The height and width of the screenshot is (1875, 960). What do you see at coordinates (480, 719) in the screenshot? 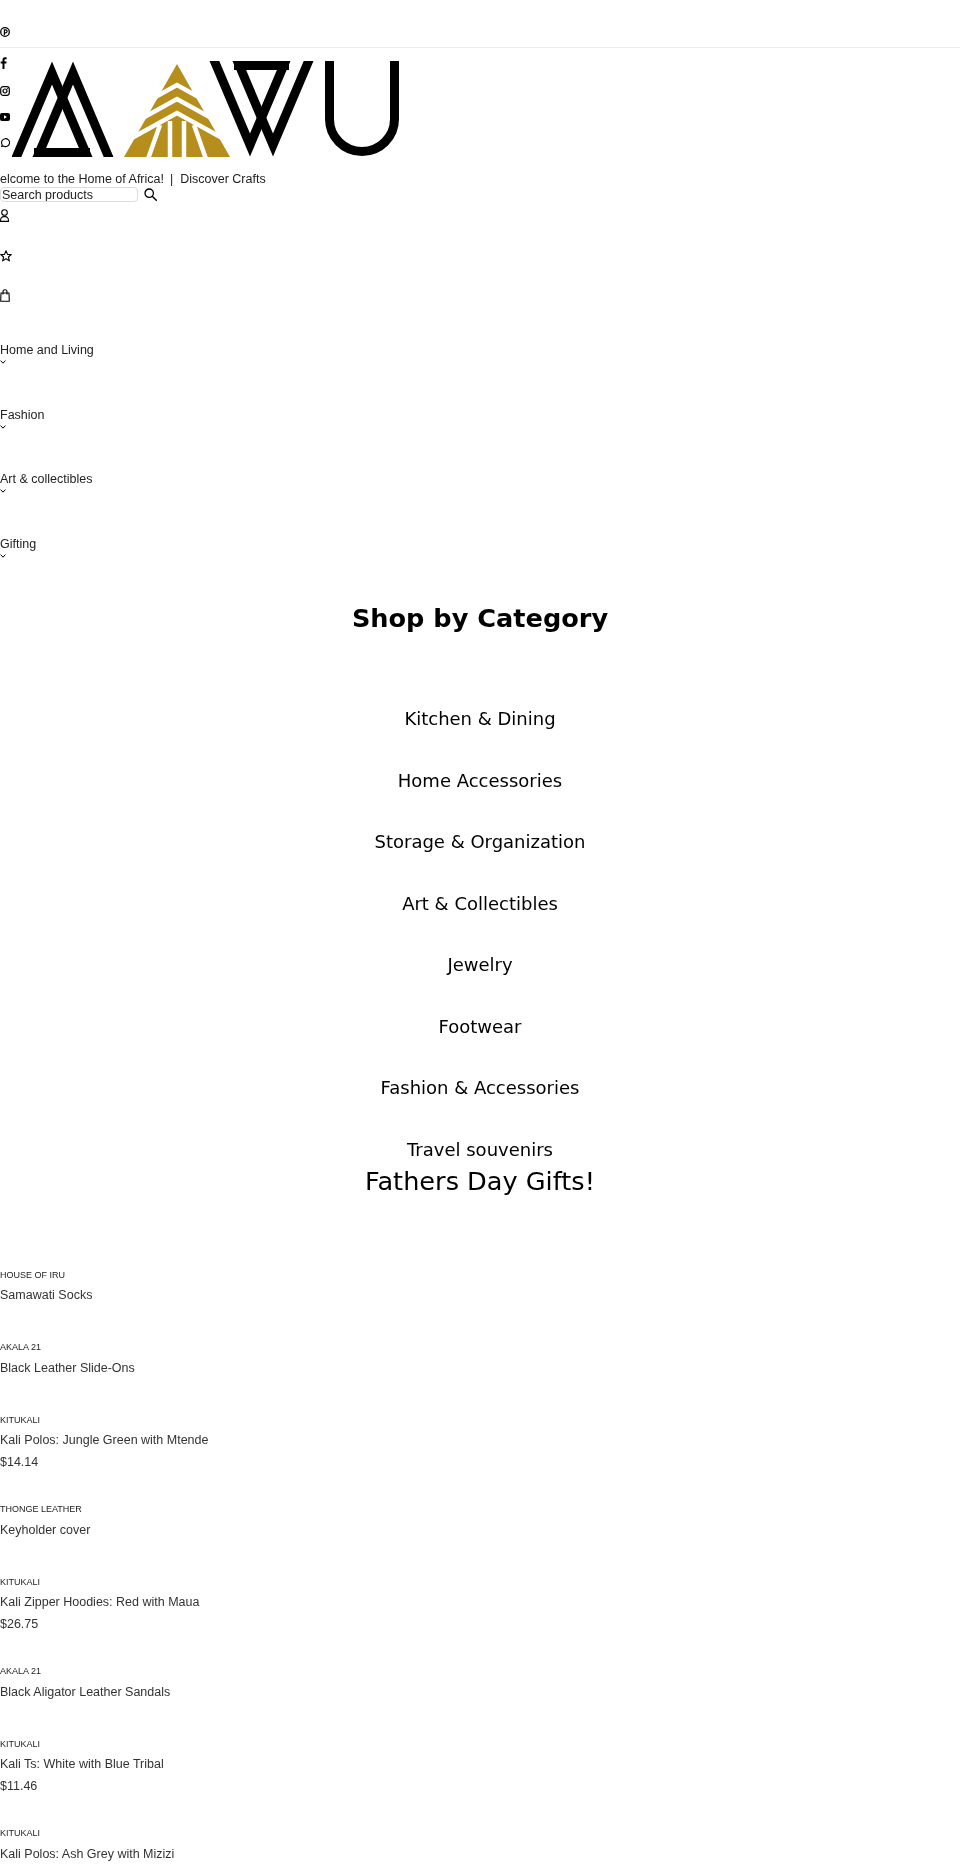
I see `category-link: Kitchen & Dining` at bounding box center [480, 719].